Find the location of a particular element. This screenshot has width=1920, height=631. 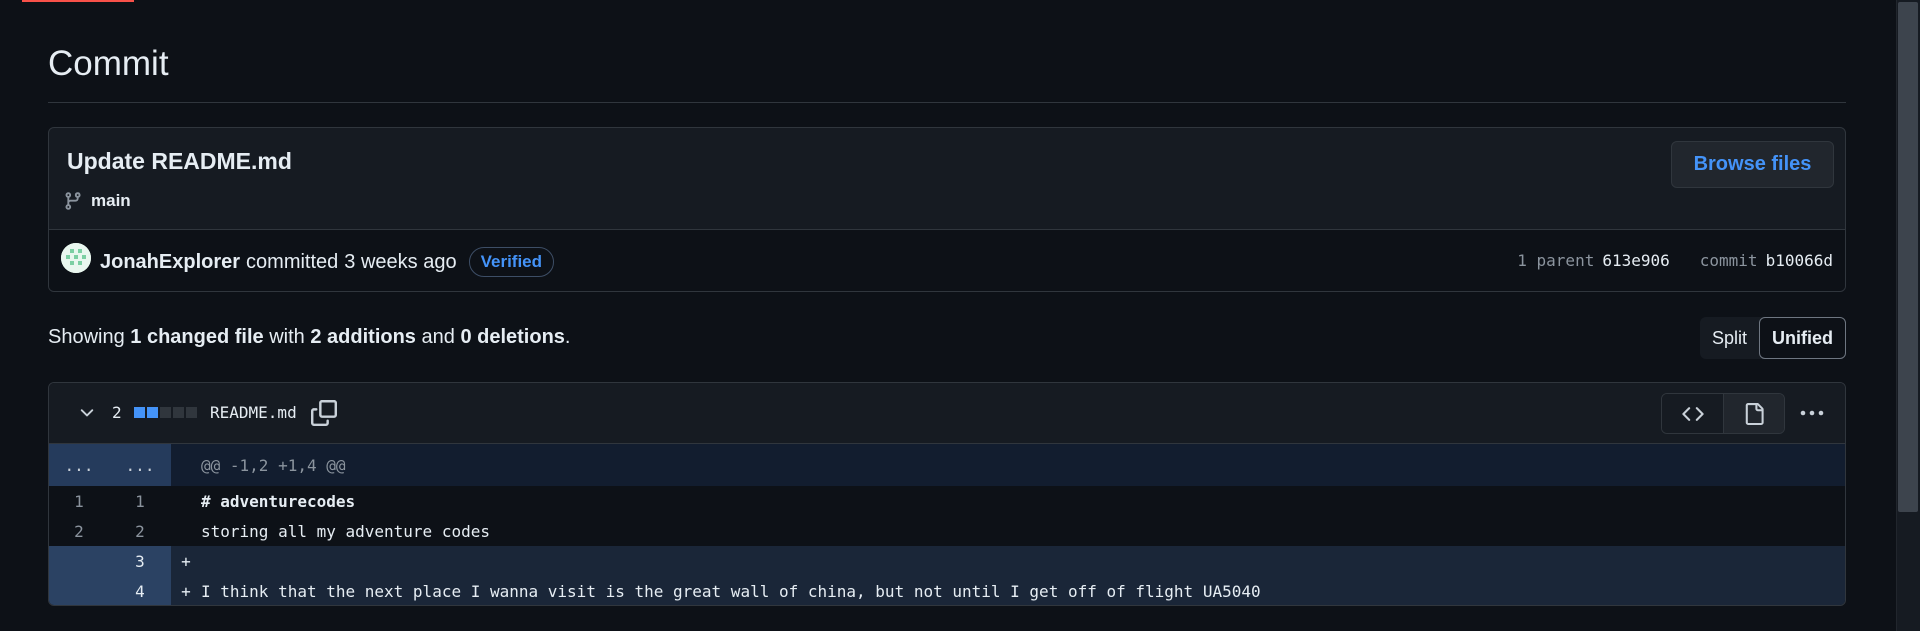

commit-parents: 1 parent 613e906 commit b10066d is located at coordinates (1675, 260).